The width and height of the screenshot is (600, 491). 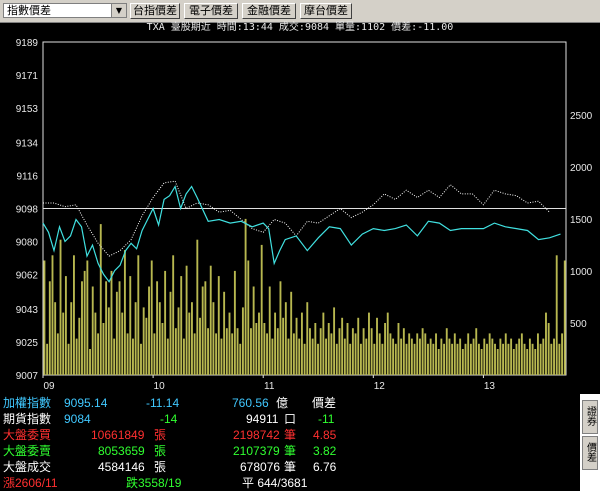 I want to click on tab-spread: 價差, so click(x=590, y=453).